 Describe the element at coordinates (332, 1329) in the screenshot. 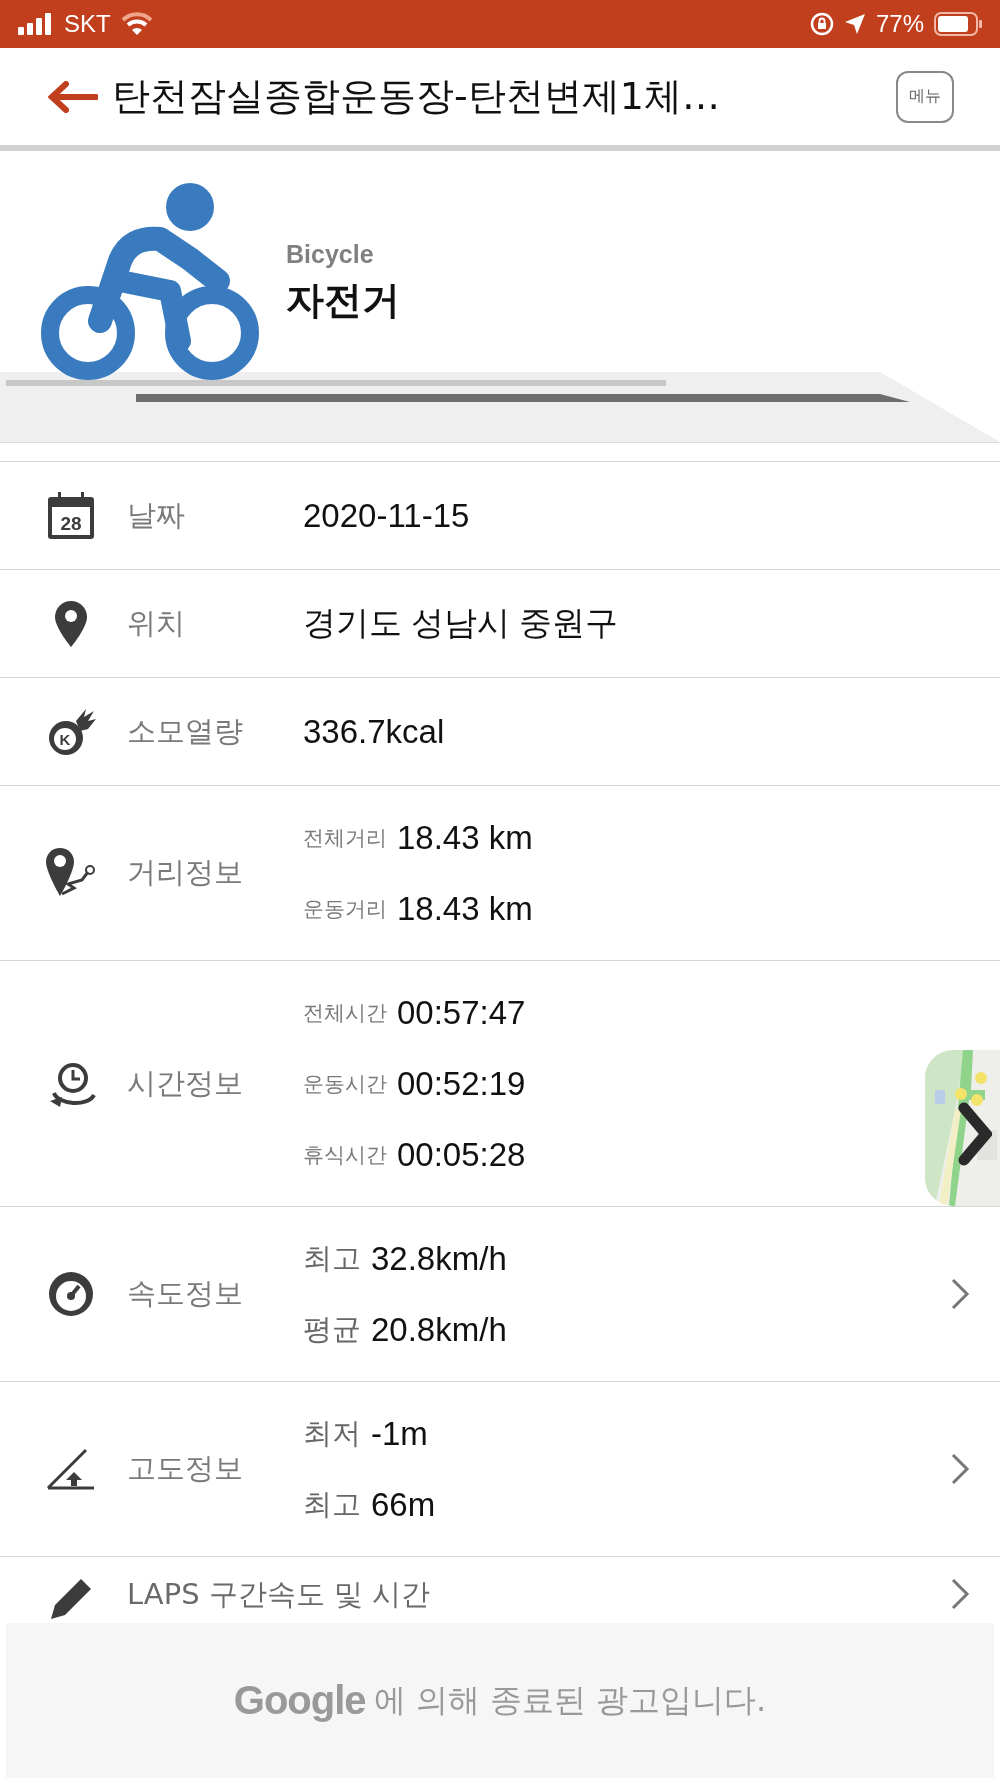

I see `stat-label: 평균` at that location.